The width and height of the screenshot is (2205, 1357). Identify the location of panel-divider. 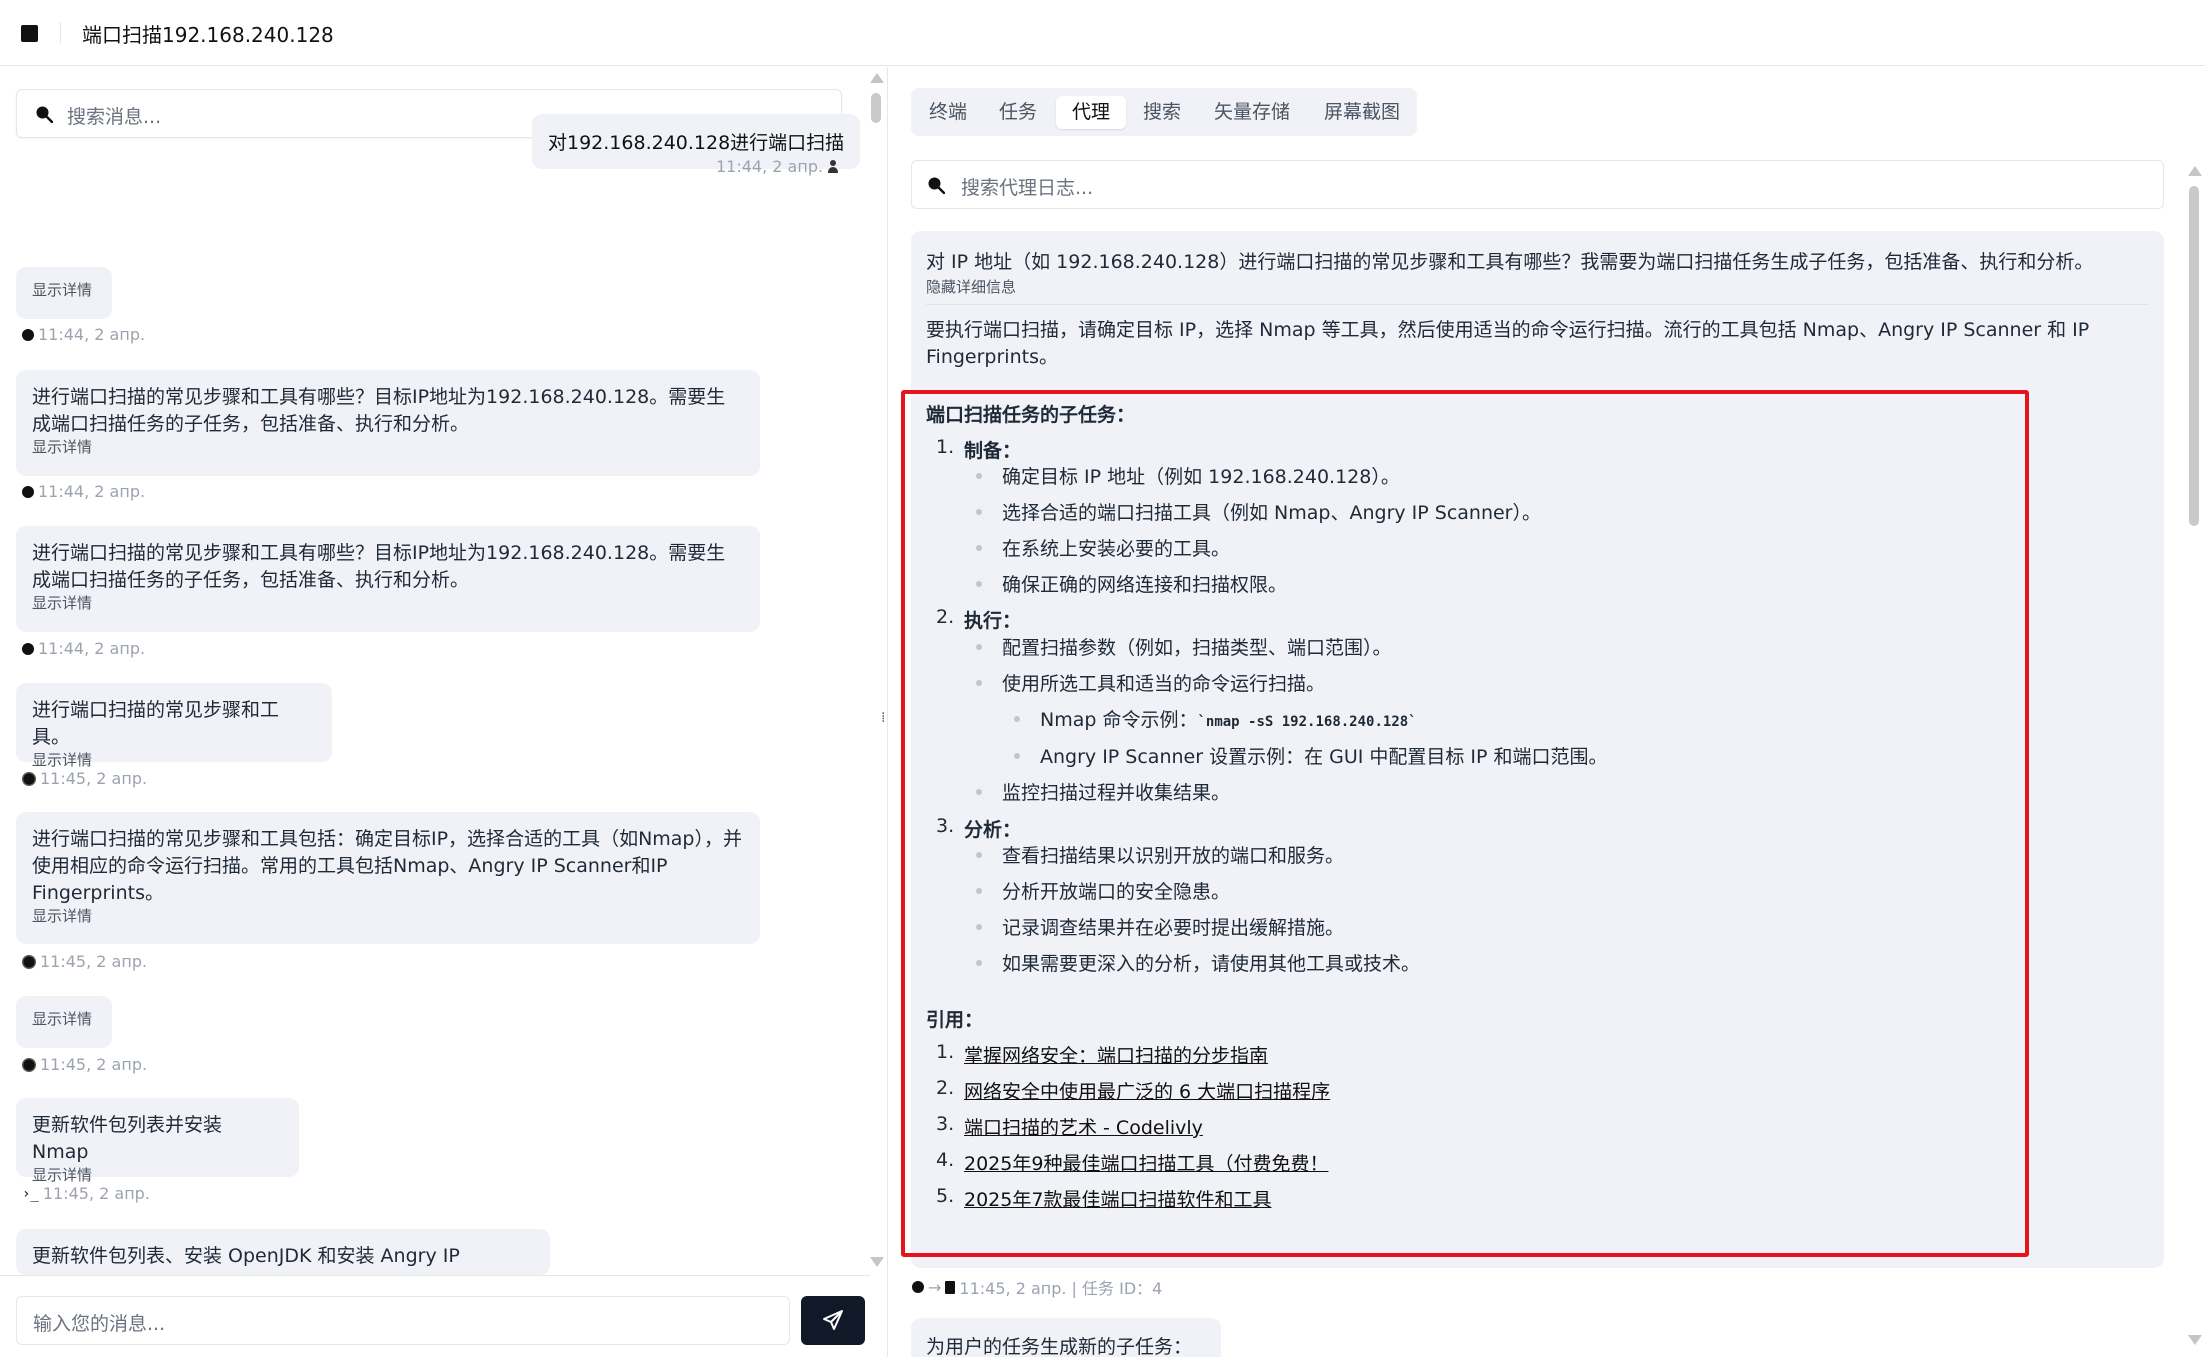
(887, 712).